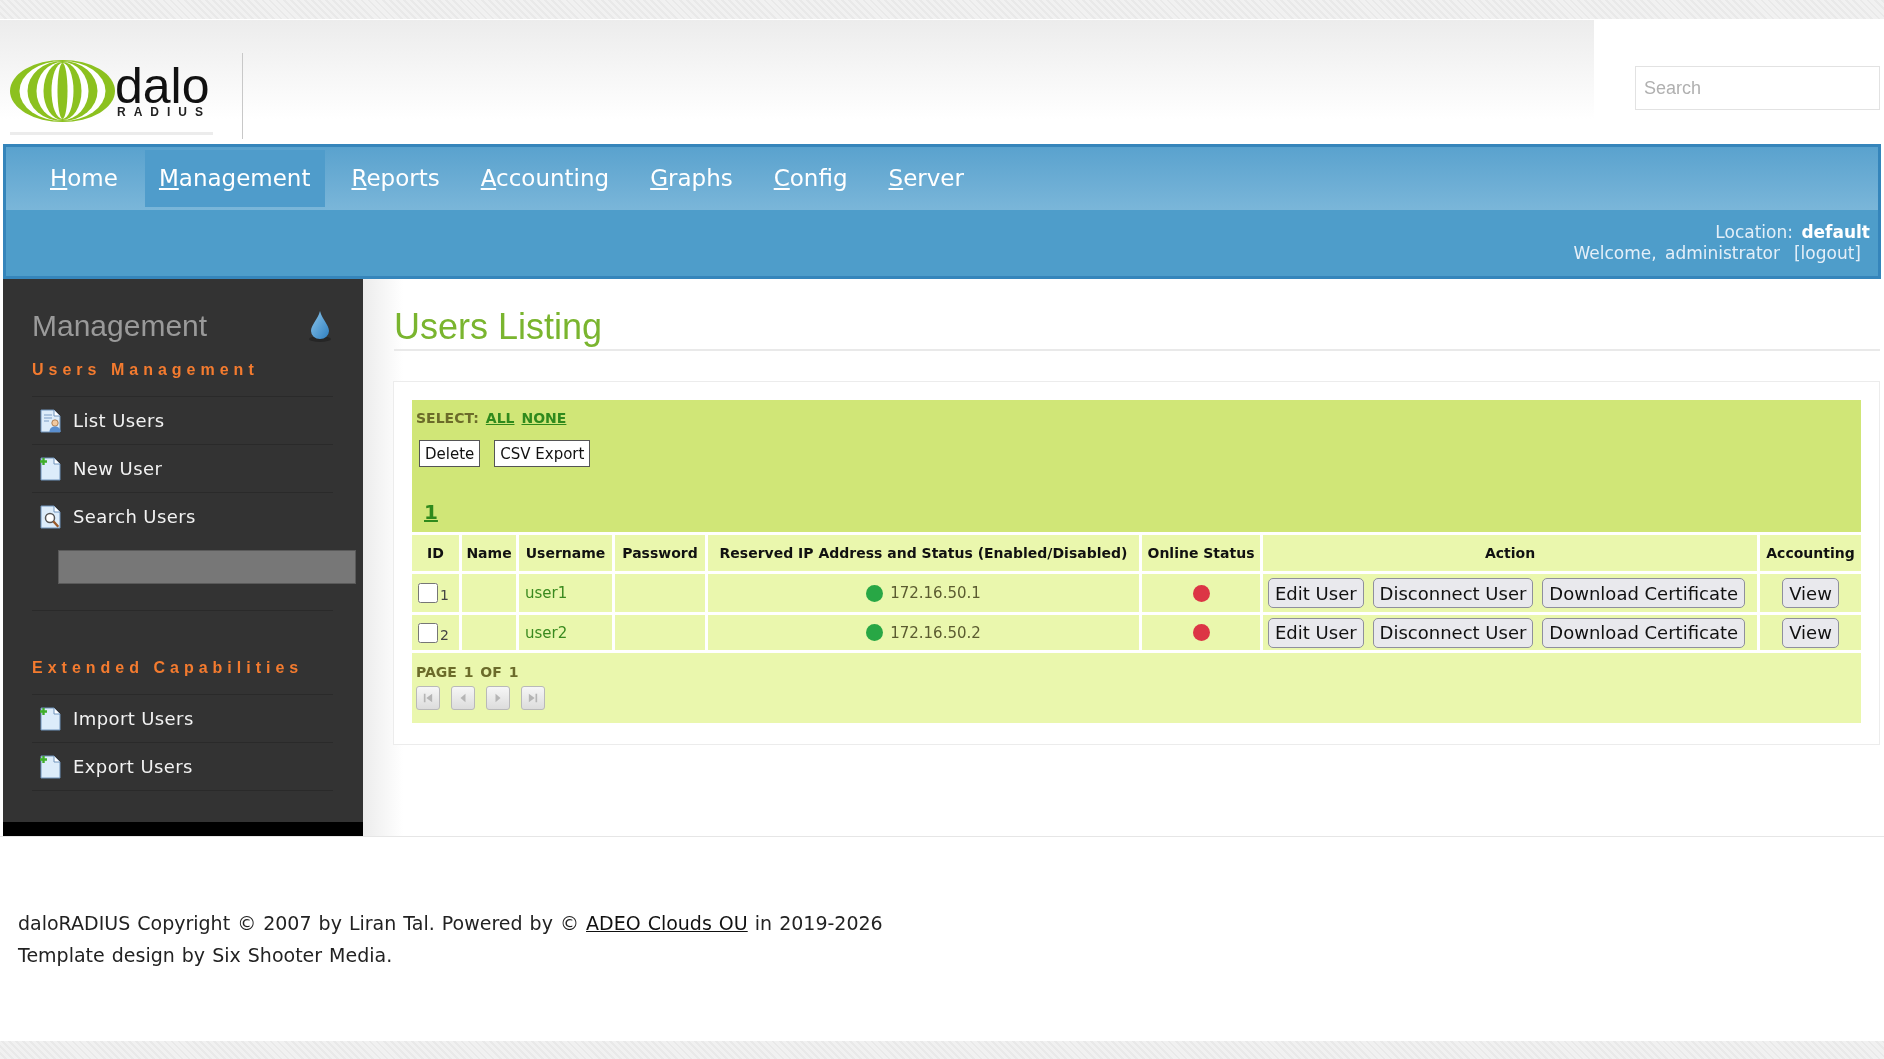 Image resolution: width=1884 pixels, height=1059 pixels. Describe the element at coordinates (1757, 88) in the screenshot. I see `search-field: Search` at that location.